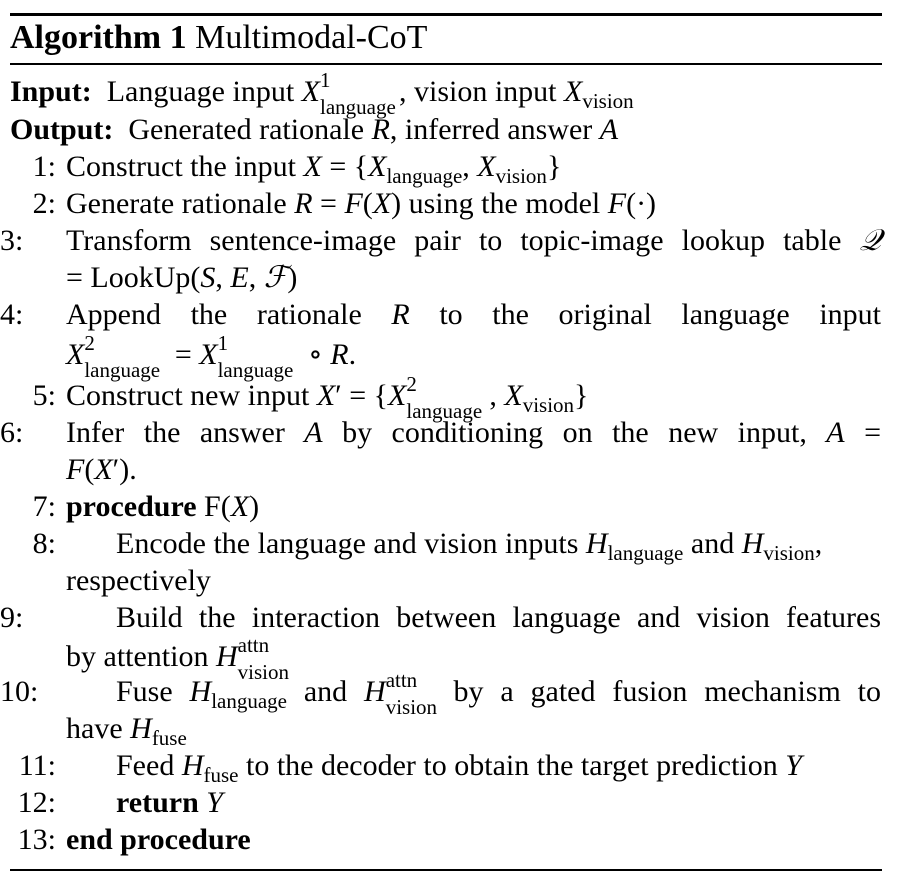 The height and width of the screenshot is (884, 900). I want to click on algorithm-title: Algorithm 1 Multimodal-CoT, so click(218, 38).